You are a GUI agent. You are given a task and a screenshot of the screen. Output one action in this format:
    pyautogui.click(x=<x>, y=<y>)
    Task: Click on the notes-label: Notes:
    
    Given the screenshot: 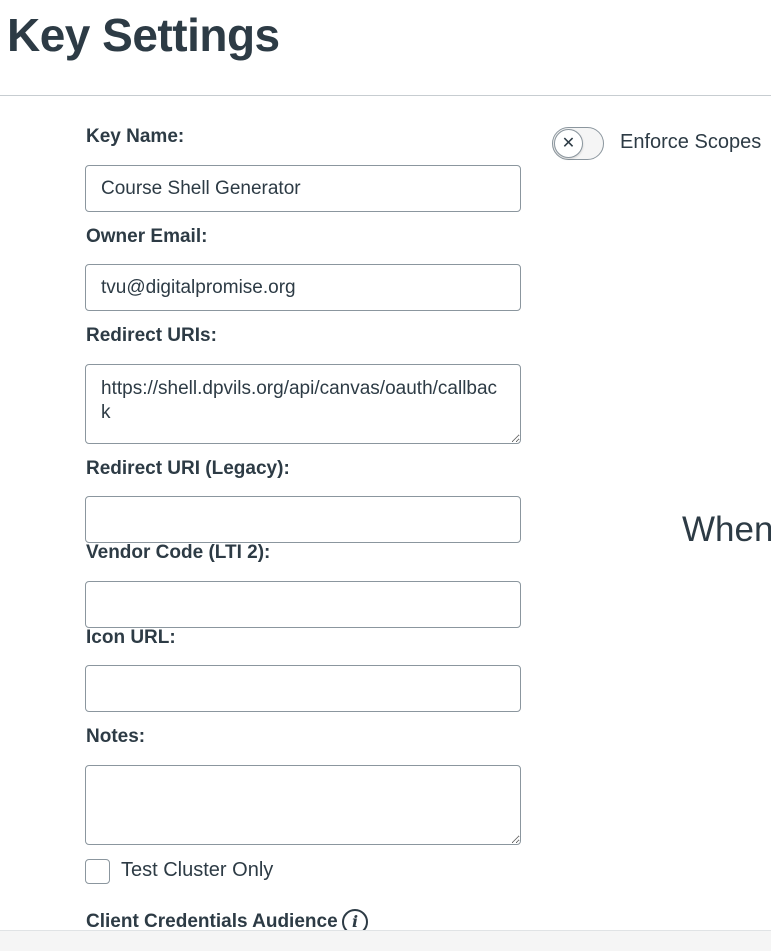 What is the action you would take?
    pyautogui.click(x=116, y=736)
    